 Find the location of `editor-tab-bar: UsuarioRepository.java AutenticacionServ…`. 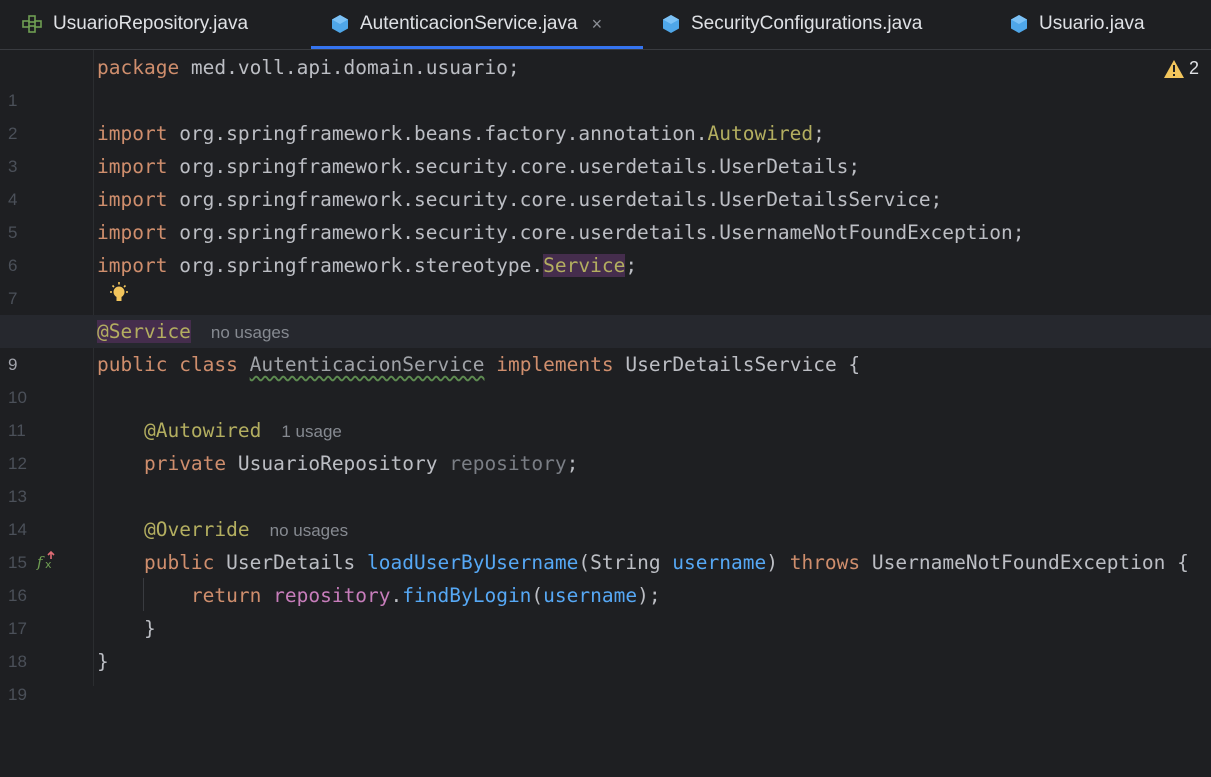

editor-tab-bar: UsuarioRepository.java AutenticacionServ… is located at coordinates (605, 25).